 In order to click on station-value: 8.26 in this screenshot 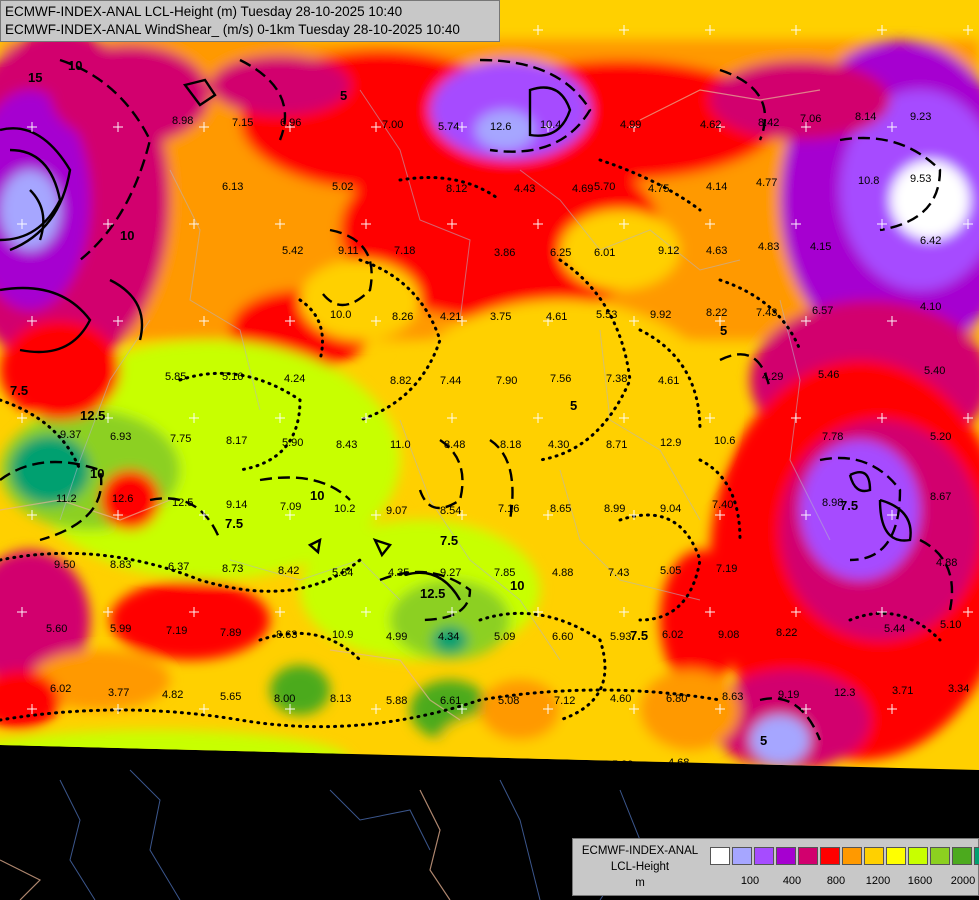, I will do `click(402, 317)`.